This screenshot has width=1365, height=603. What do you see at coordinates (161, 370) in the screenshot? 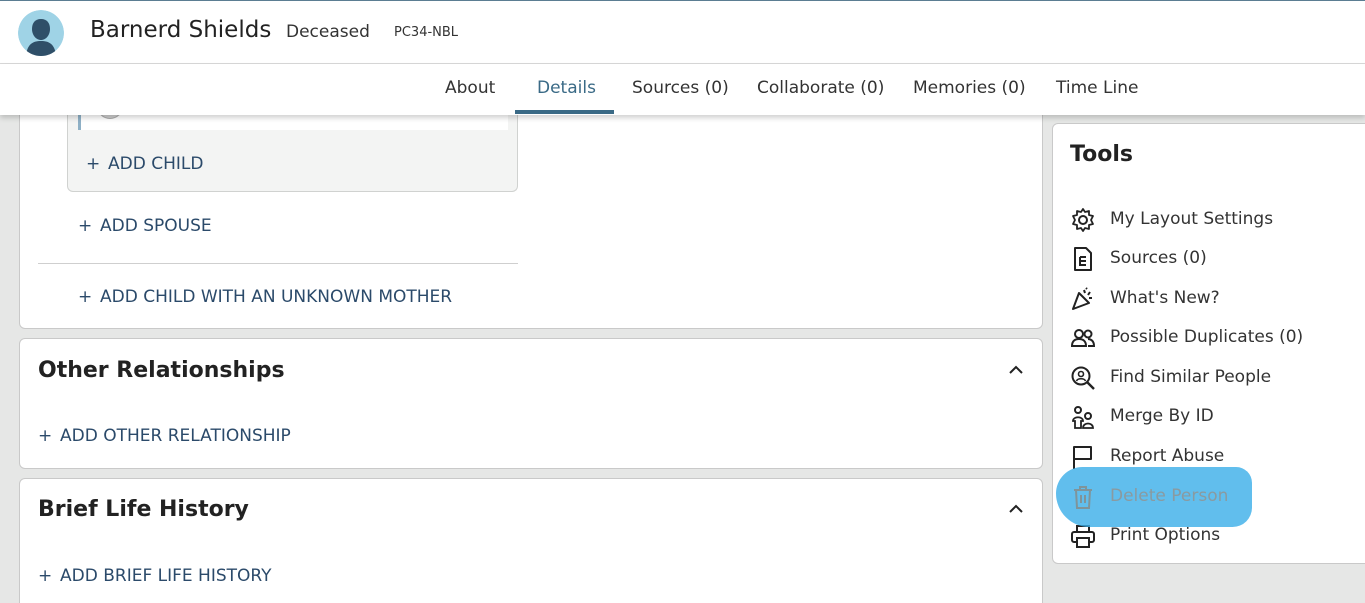
I see `section-title: Other Relationships` at bounding box center [161, 370].